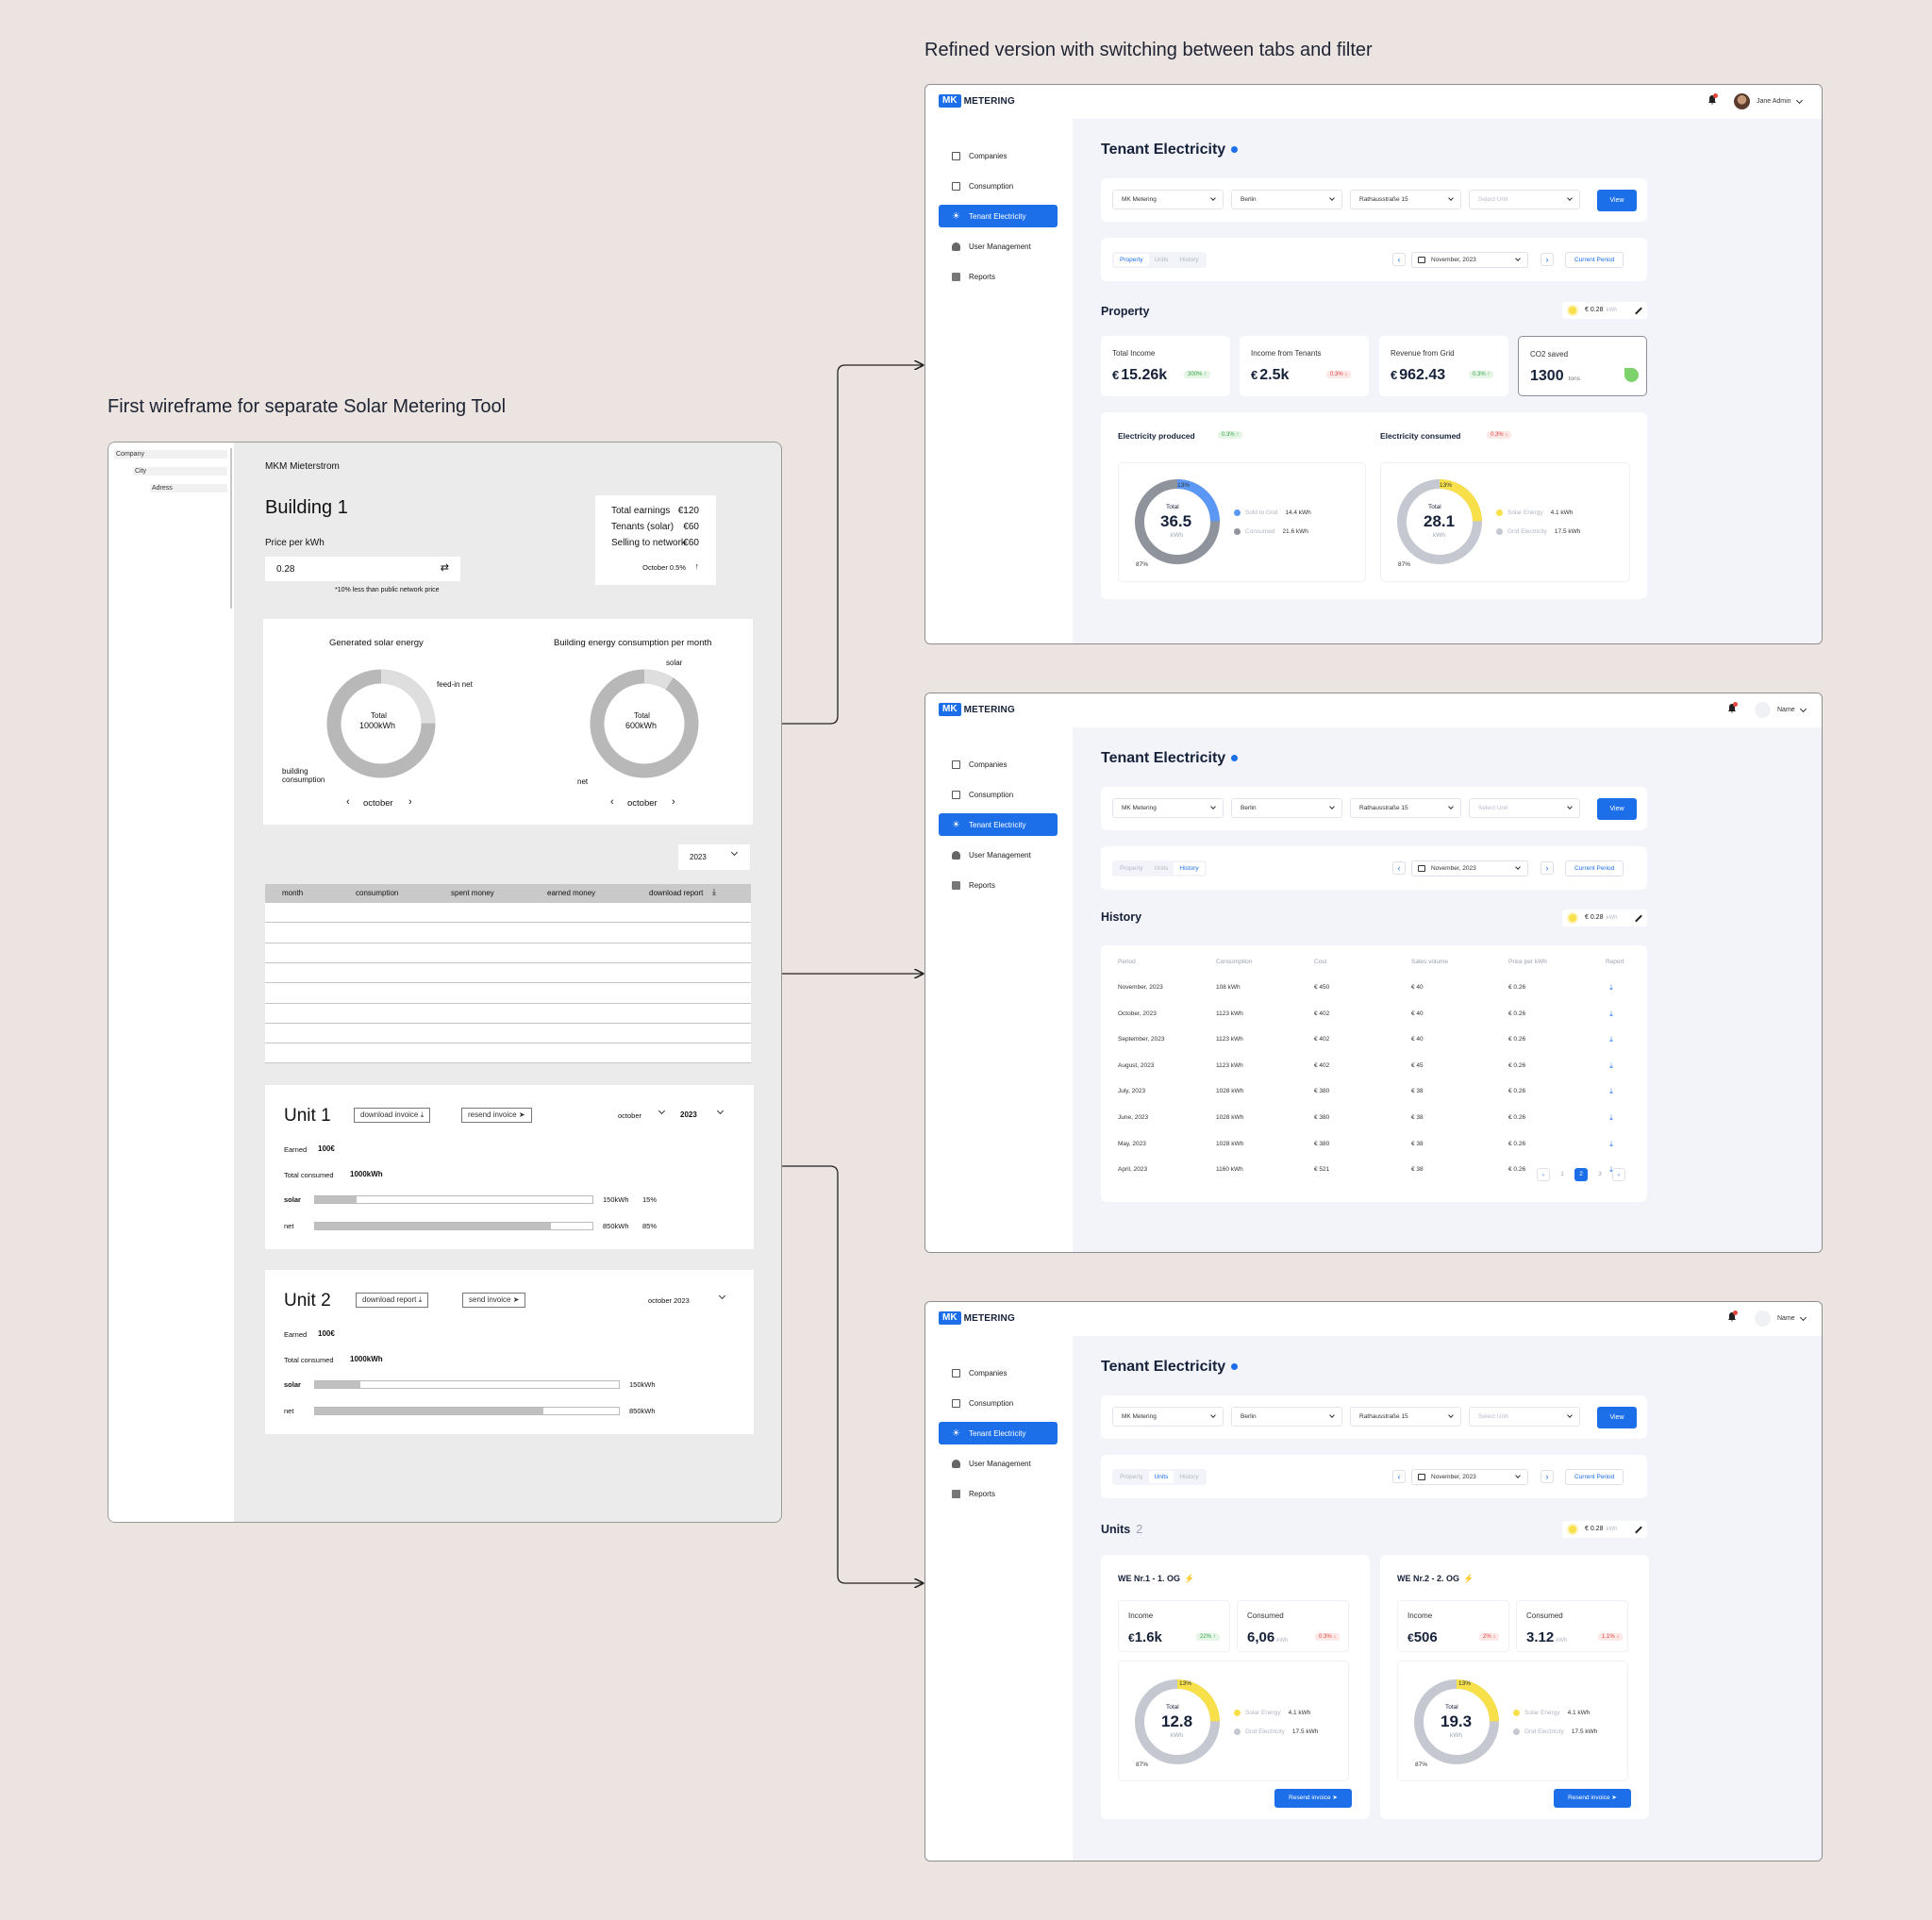  I want to click on chart2-prev-icon: ‹, so click(612, 802).